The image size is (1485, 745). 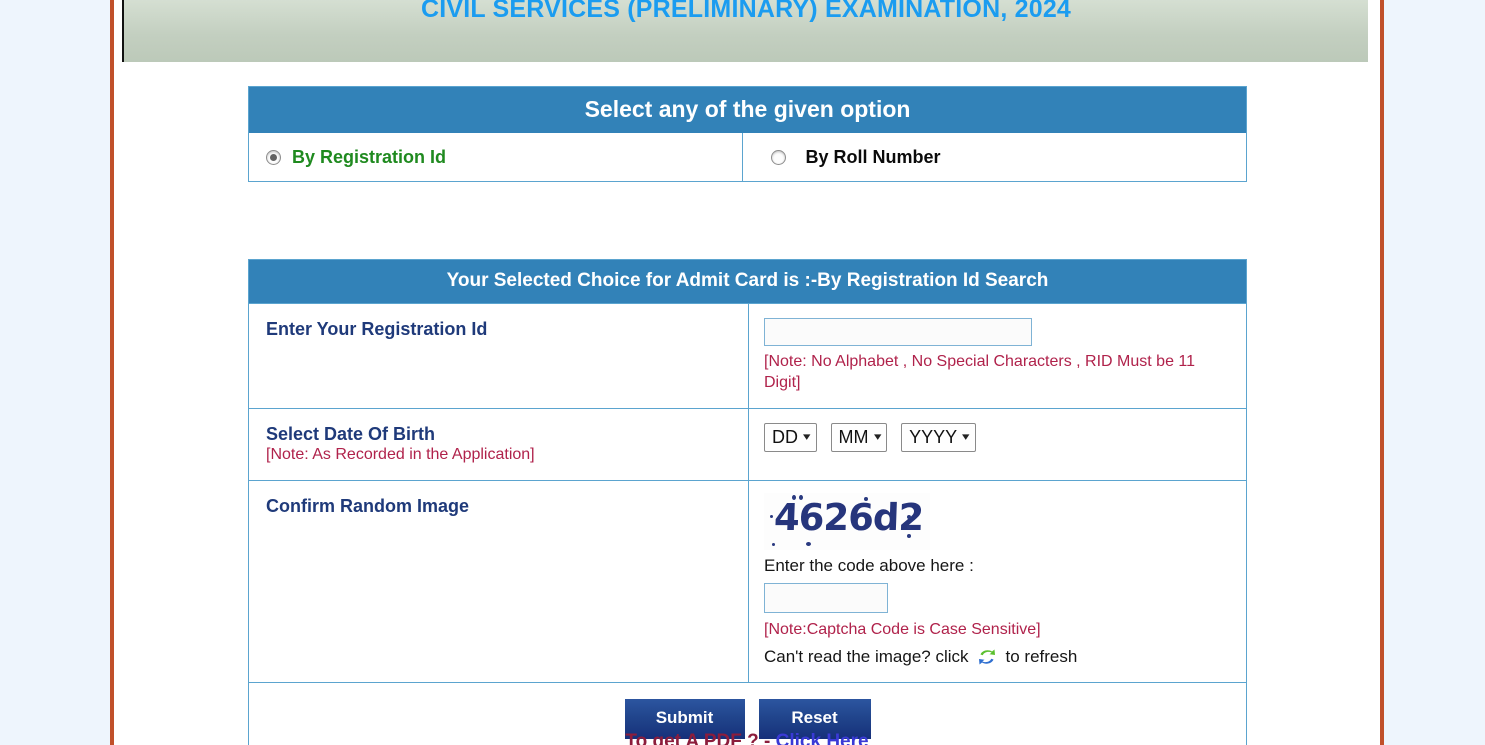 What do you see at coordinates (873, 156) in the screenshot?
I see `option-by-roll-number-label: By Roll Number` at bounding box center [873, 156].